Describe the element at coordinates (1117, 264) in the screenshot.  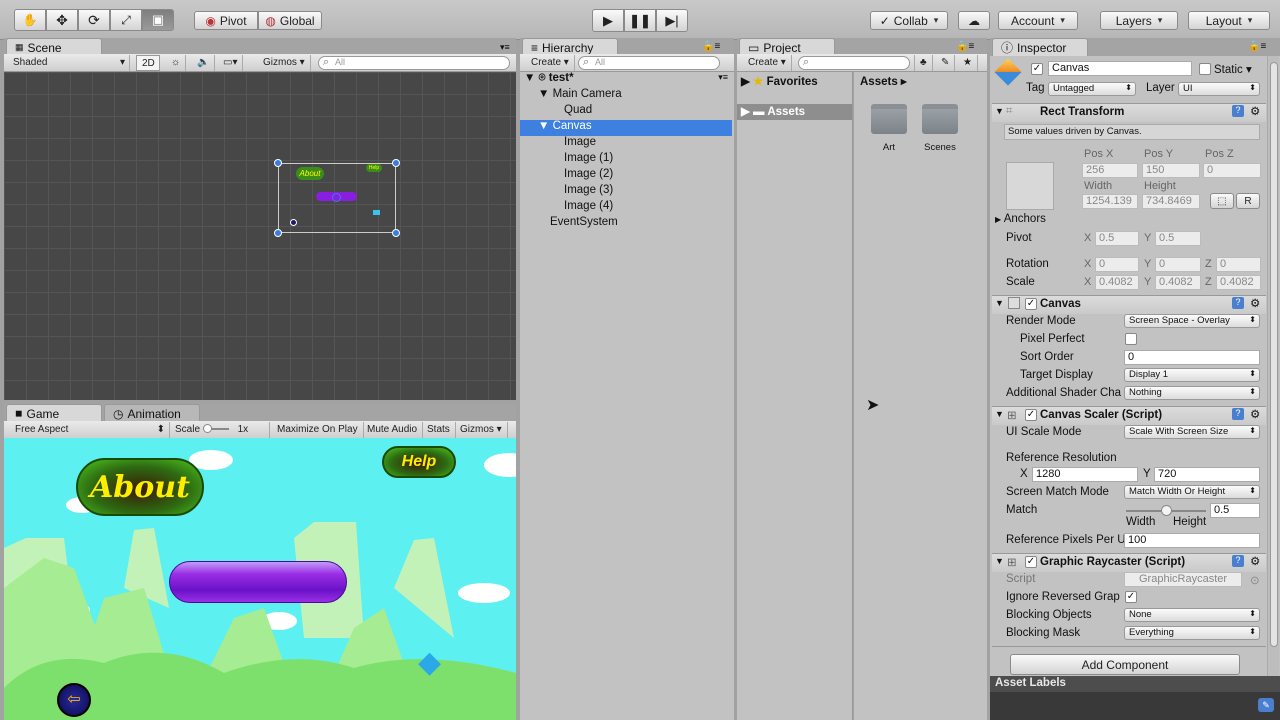
I see `rot-x-field: 0` at that location.